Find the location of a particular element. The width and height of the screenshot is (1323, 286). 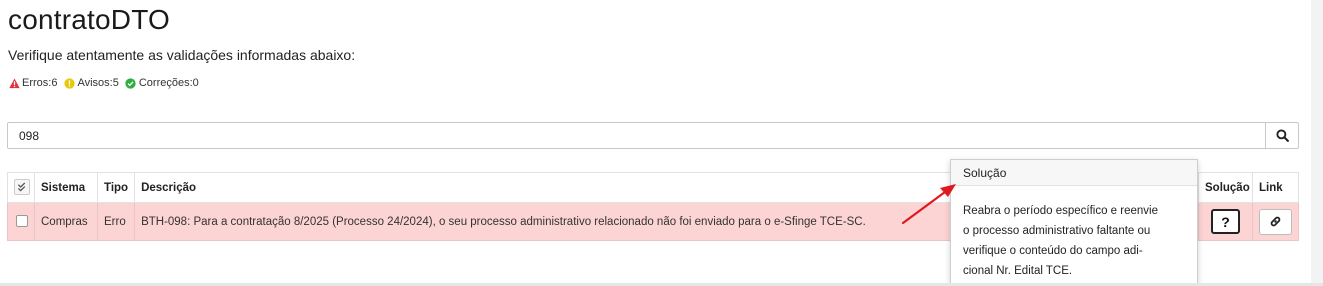

column-header-sistema: Sistema is located at coordinates (66, 187).